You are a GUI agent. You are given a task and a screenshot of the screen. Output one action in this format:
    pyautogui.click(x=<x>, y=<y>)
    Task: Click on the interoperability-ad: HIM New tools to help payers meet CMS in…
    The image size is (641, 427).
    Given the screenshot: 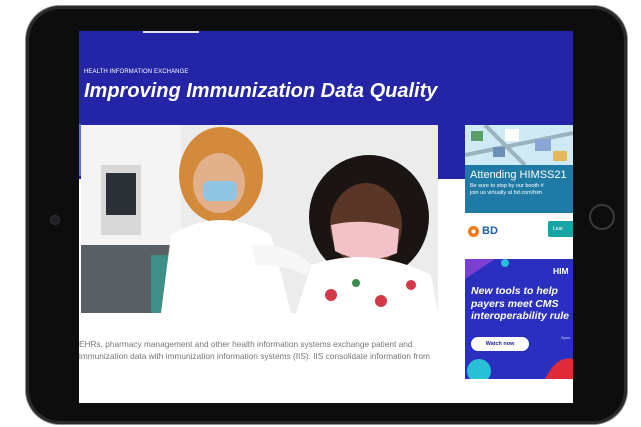 What is the action you would take?
    pyautogui.click(x=519, y=319)
    